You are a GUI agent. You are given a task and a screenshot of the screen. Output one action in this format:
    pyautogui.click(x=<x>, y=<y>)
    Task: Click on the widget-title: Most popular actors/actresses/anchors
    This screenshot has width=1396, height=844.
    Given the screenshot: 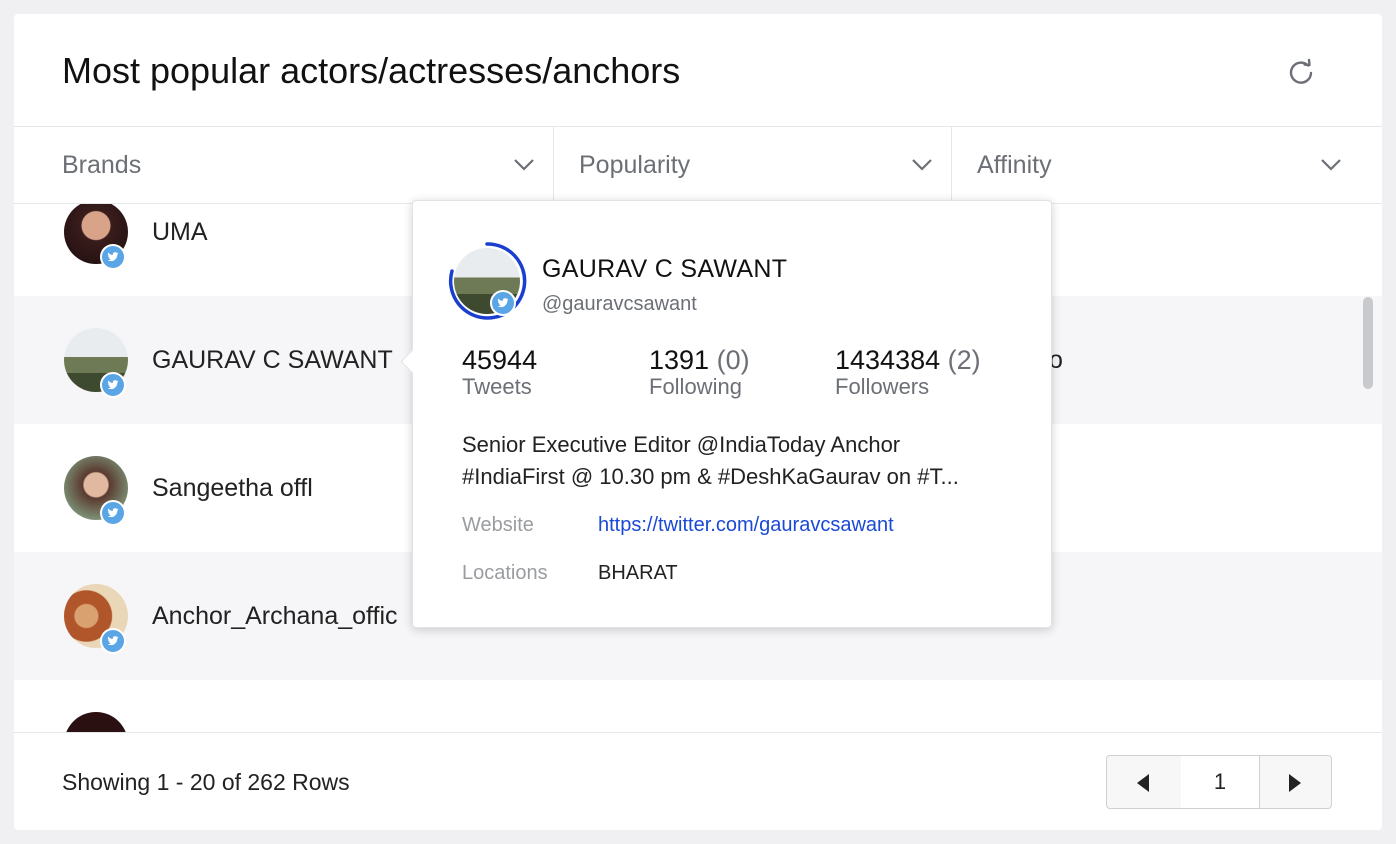 What is the action you would take?
    pyautogui.click(x=371, y=70)
    